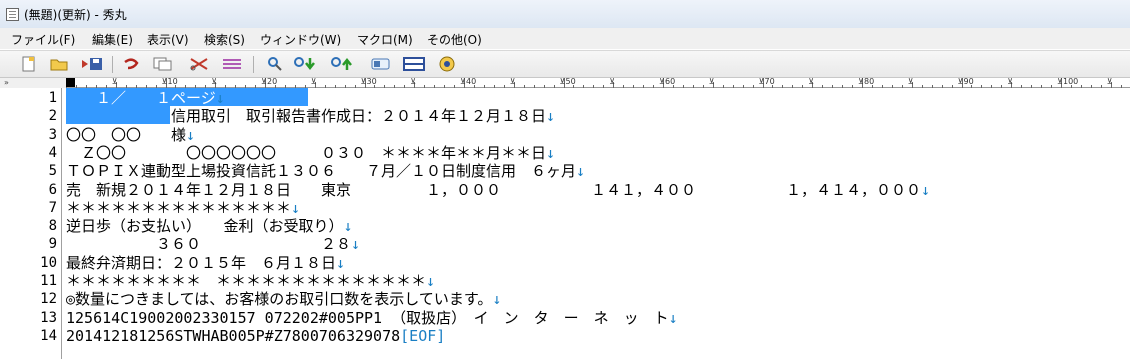 The width and height of the screenshot is (1130, 359). I want to click on line-number: 14, so click(48, 335).